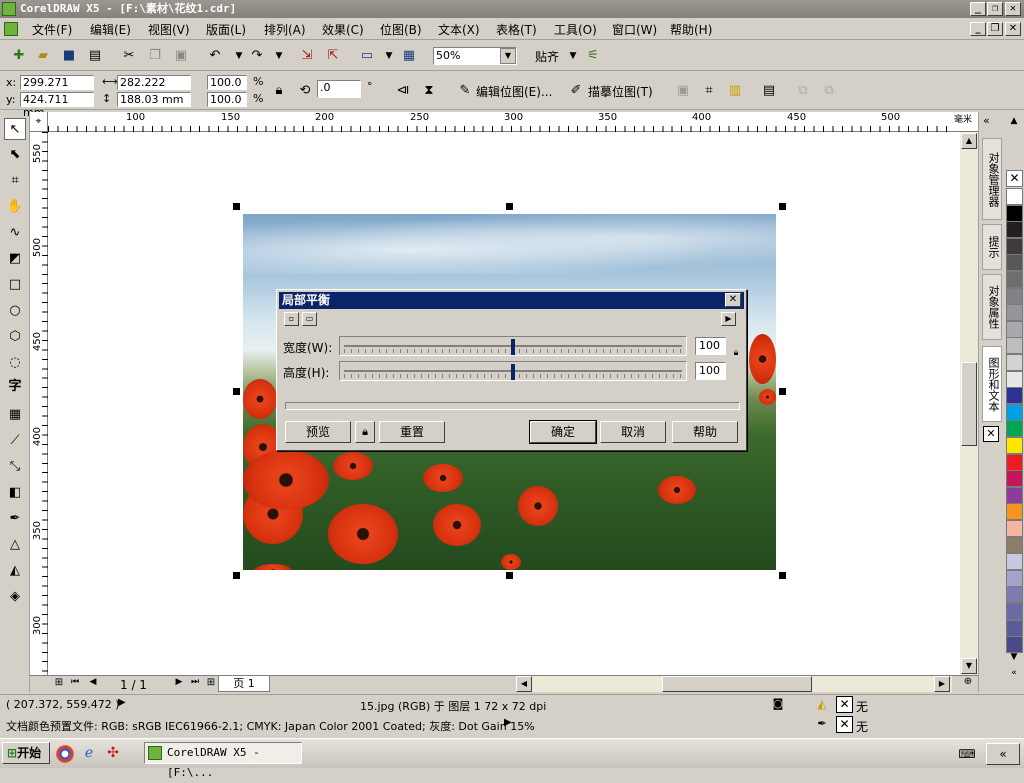 This screenshot has width=1024, height=783. Describe the element at coordinates (15, 337) in the screenshot. I see `polygon-tool-icon: ⬡` at that location.